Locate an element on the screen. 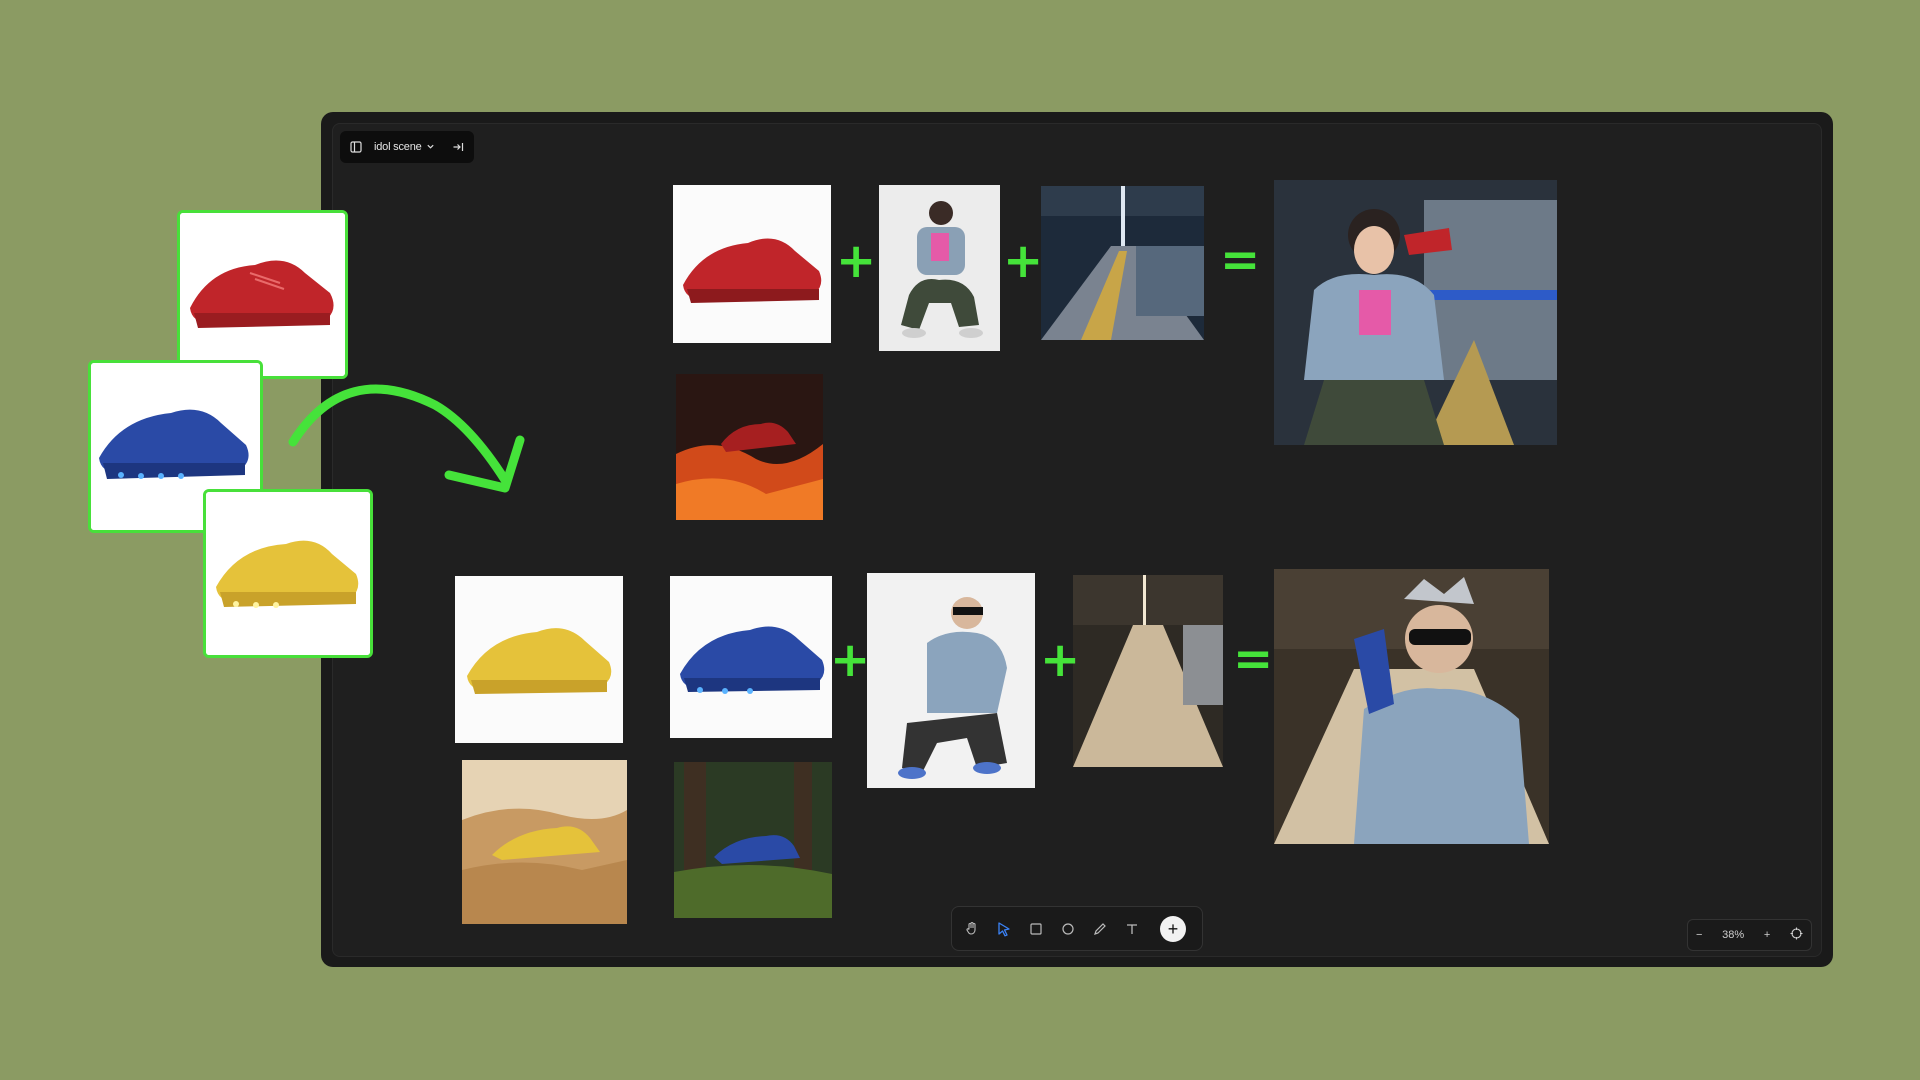  project-title: idol scene is located at coordinates (398, 147).